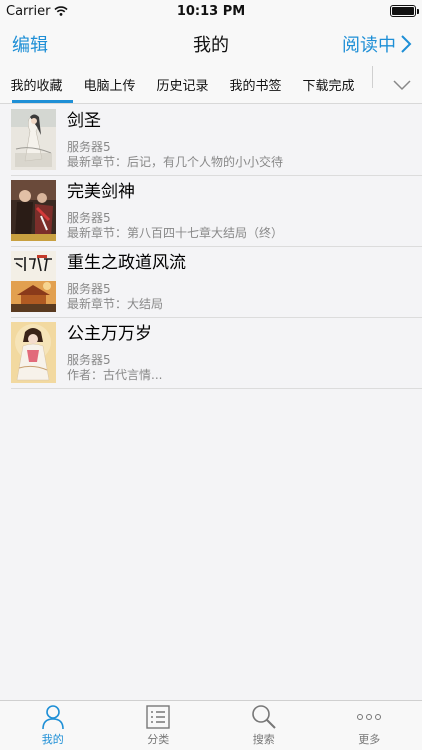  I want to click on tab-divider, so click(372, 77).